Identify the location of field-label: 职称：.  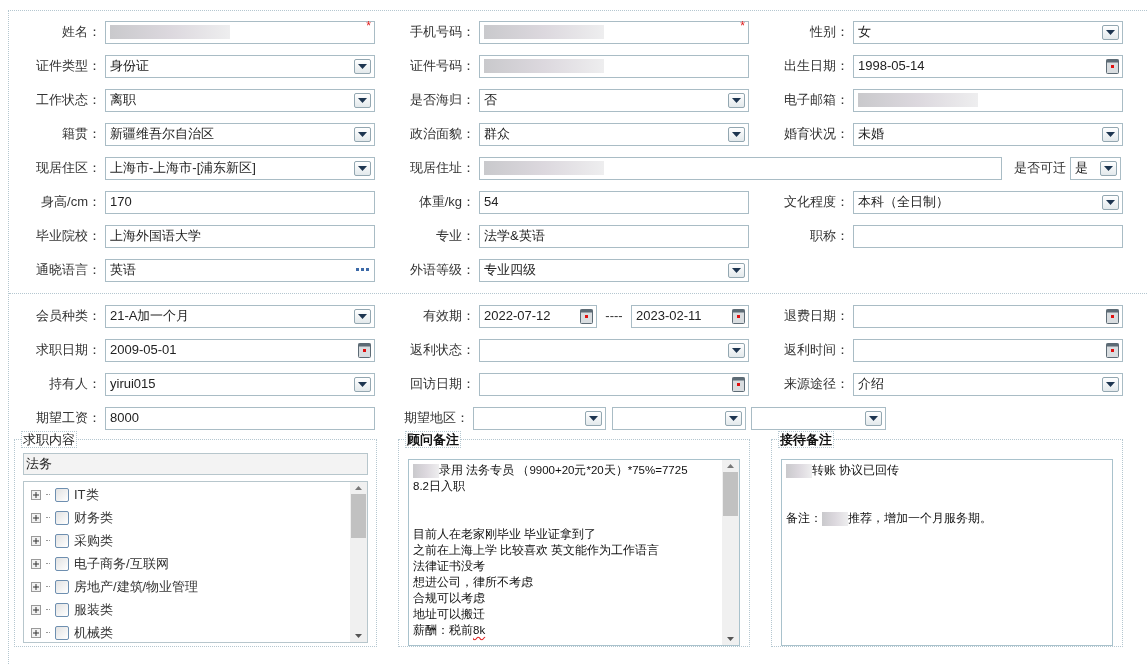
(829, 236).